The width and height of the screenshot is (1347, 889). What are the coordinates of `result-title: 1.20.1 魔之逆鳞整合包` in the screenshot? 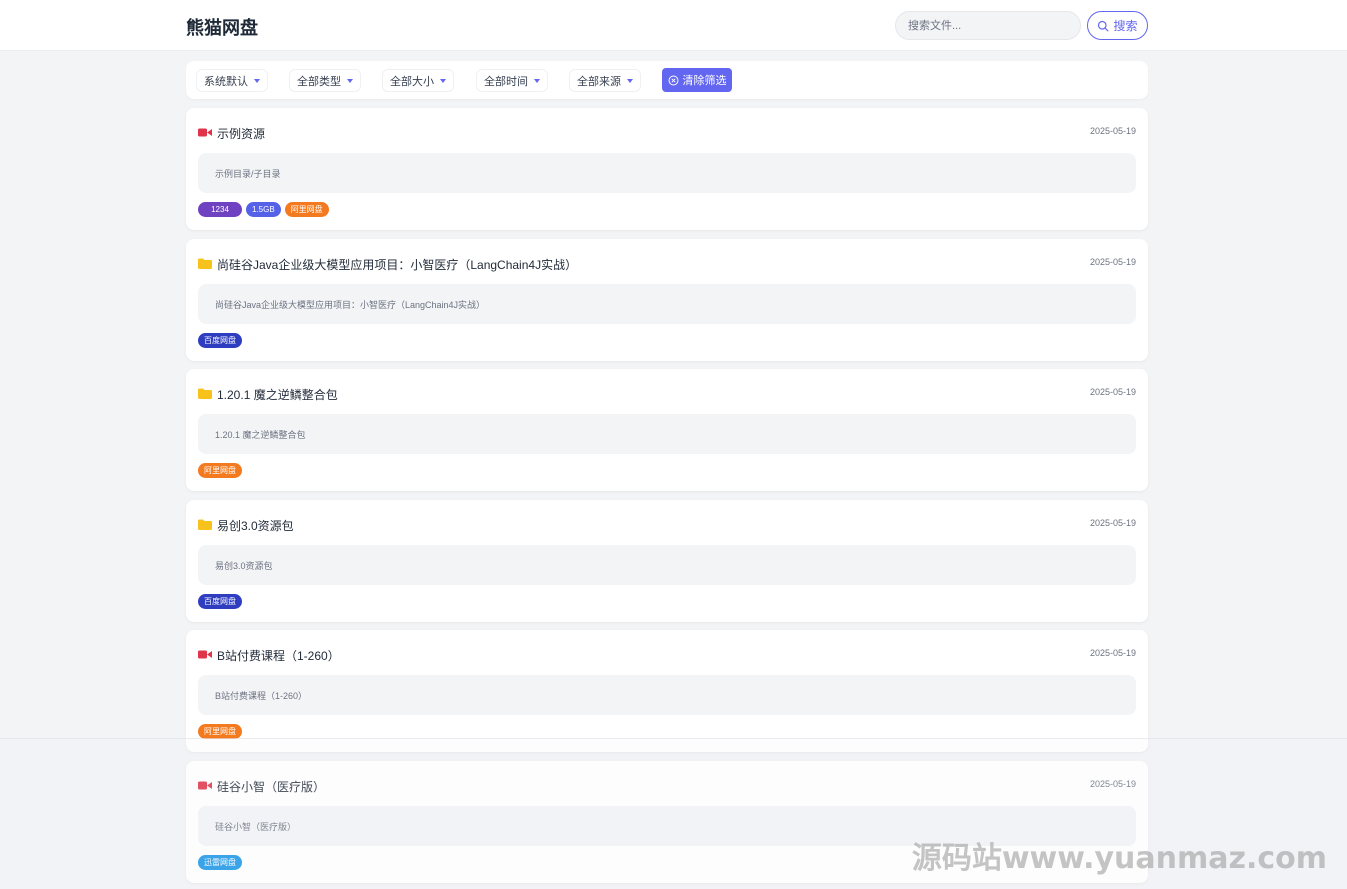 It's located at (277, 394).